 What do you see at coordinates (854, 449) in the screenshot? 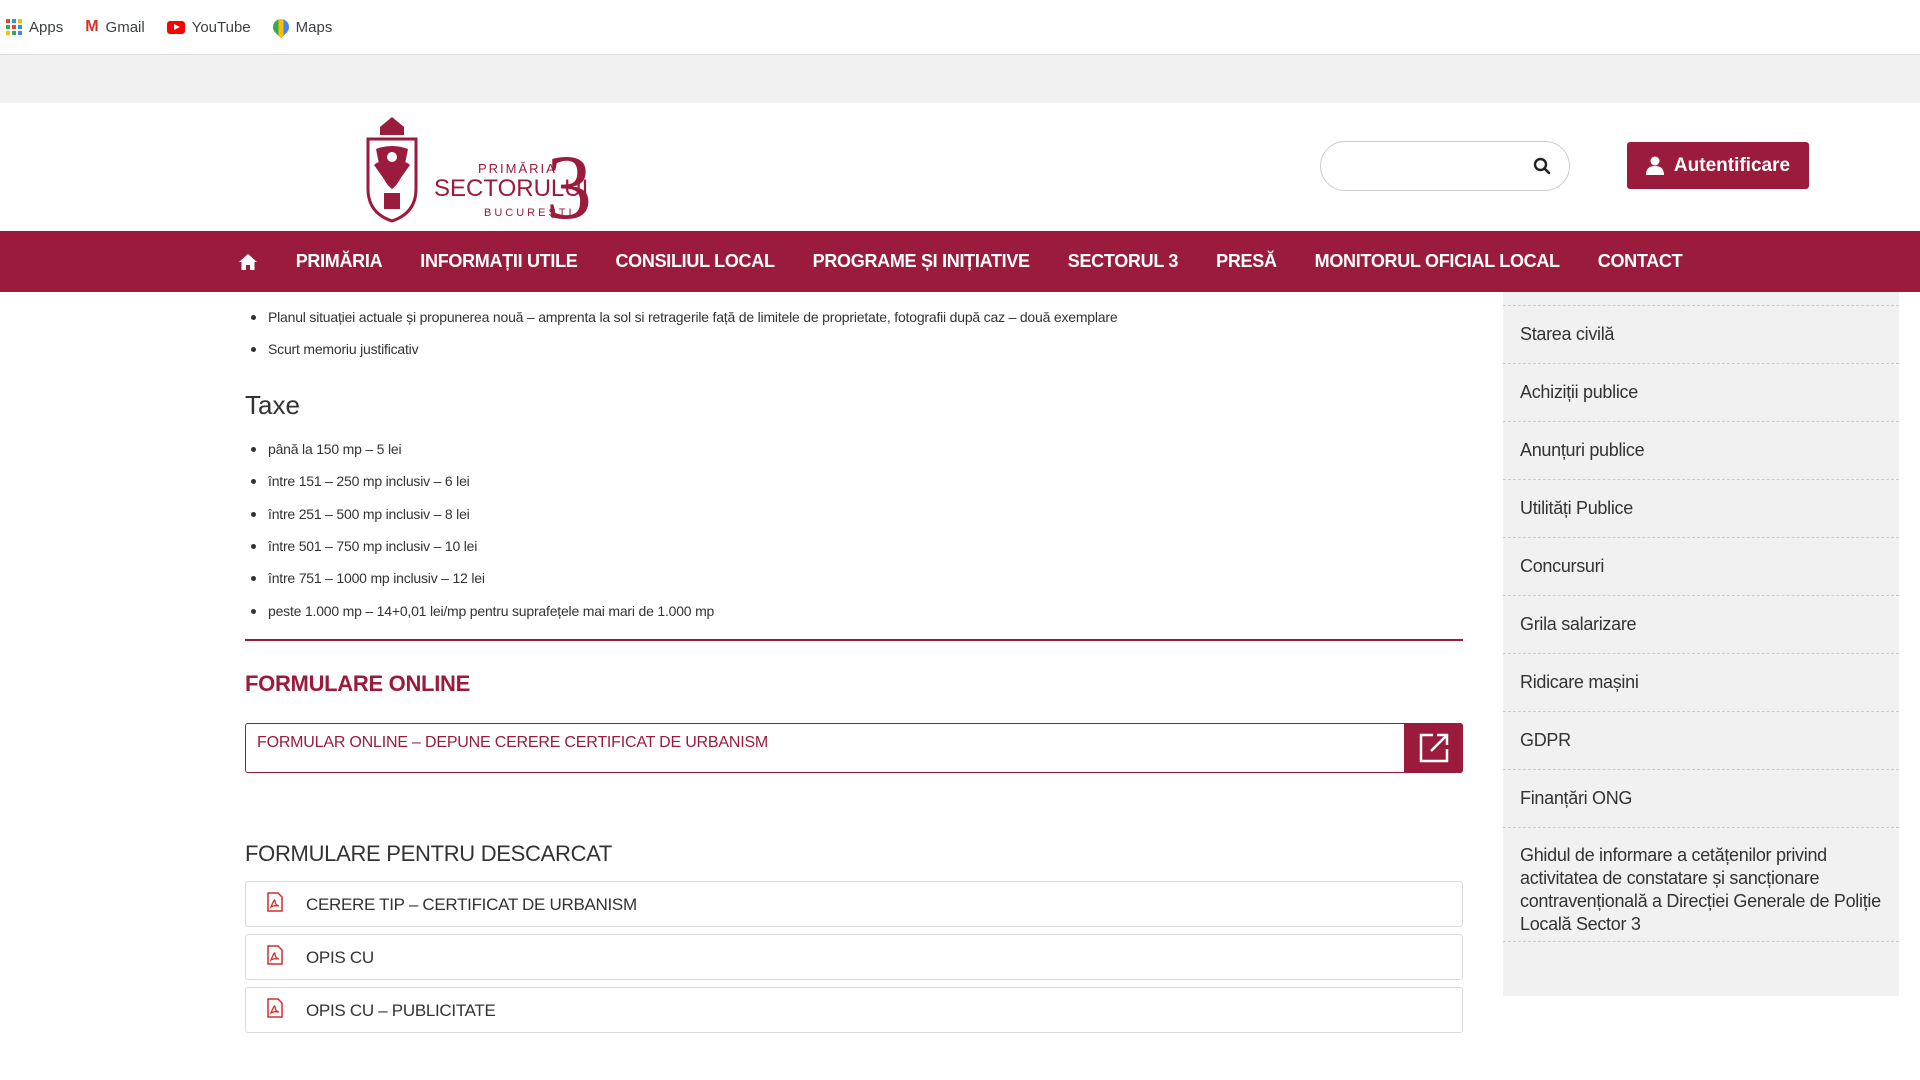
I see `list-item: până la 150 mp – 5 lei` at bounding box center [854, 449].